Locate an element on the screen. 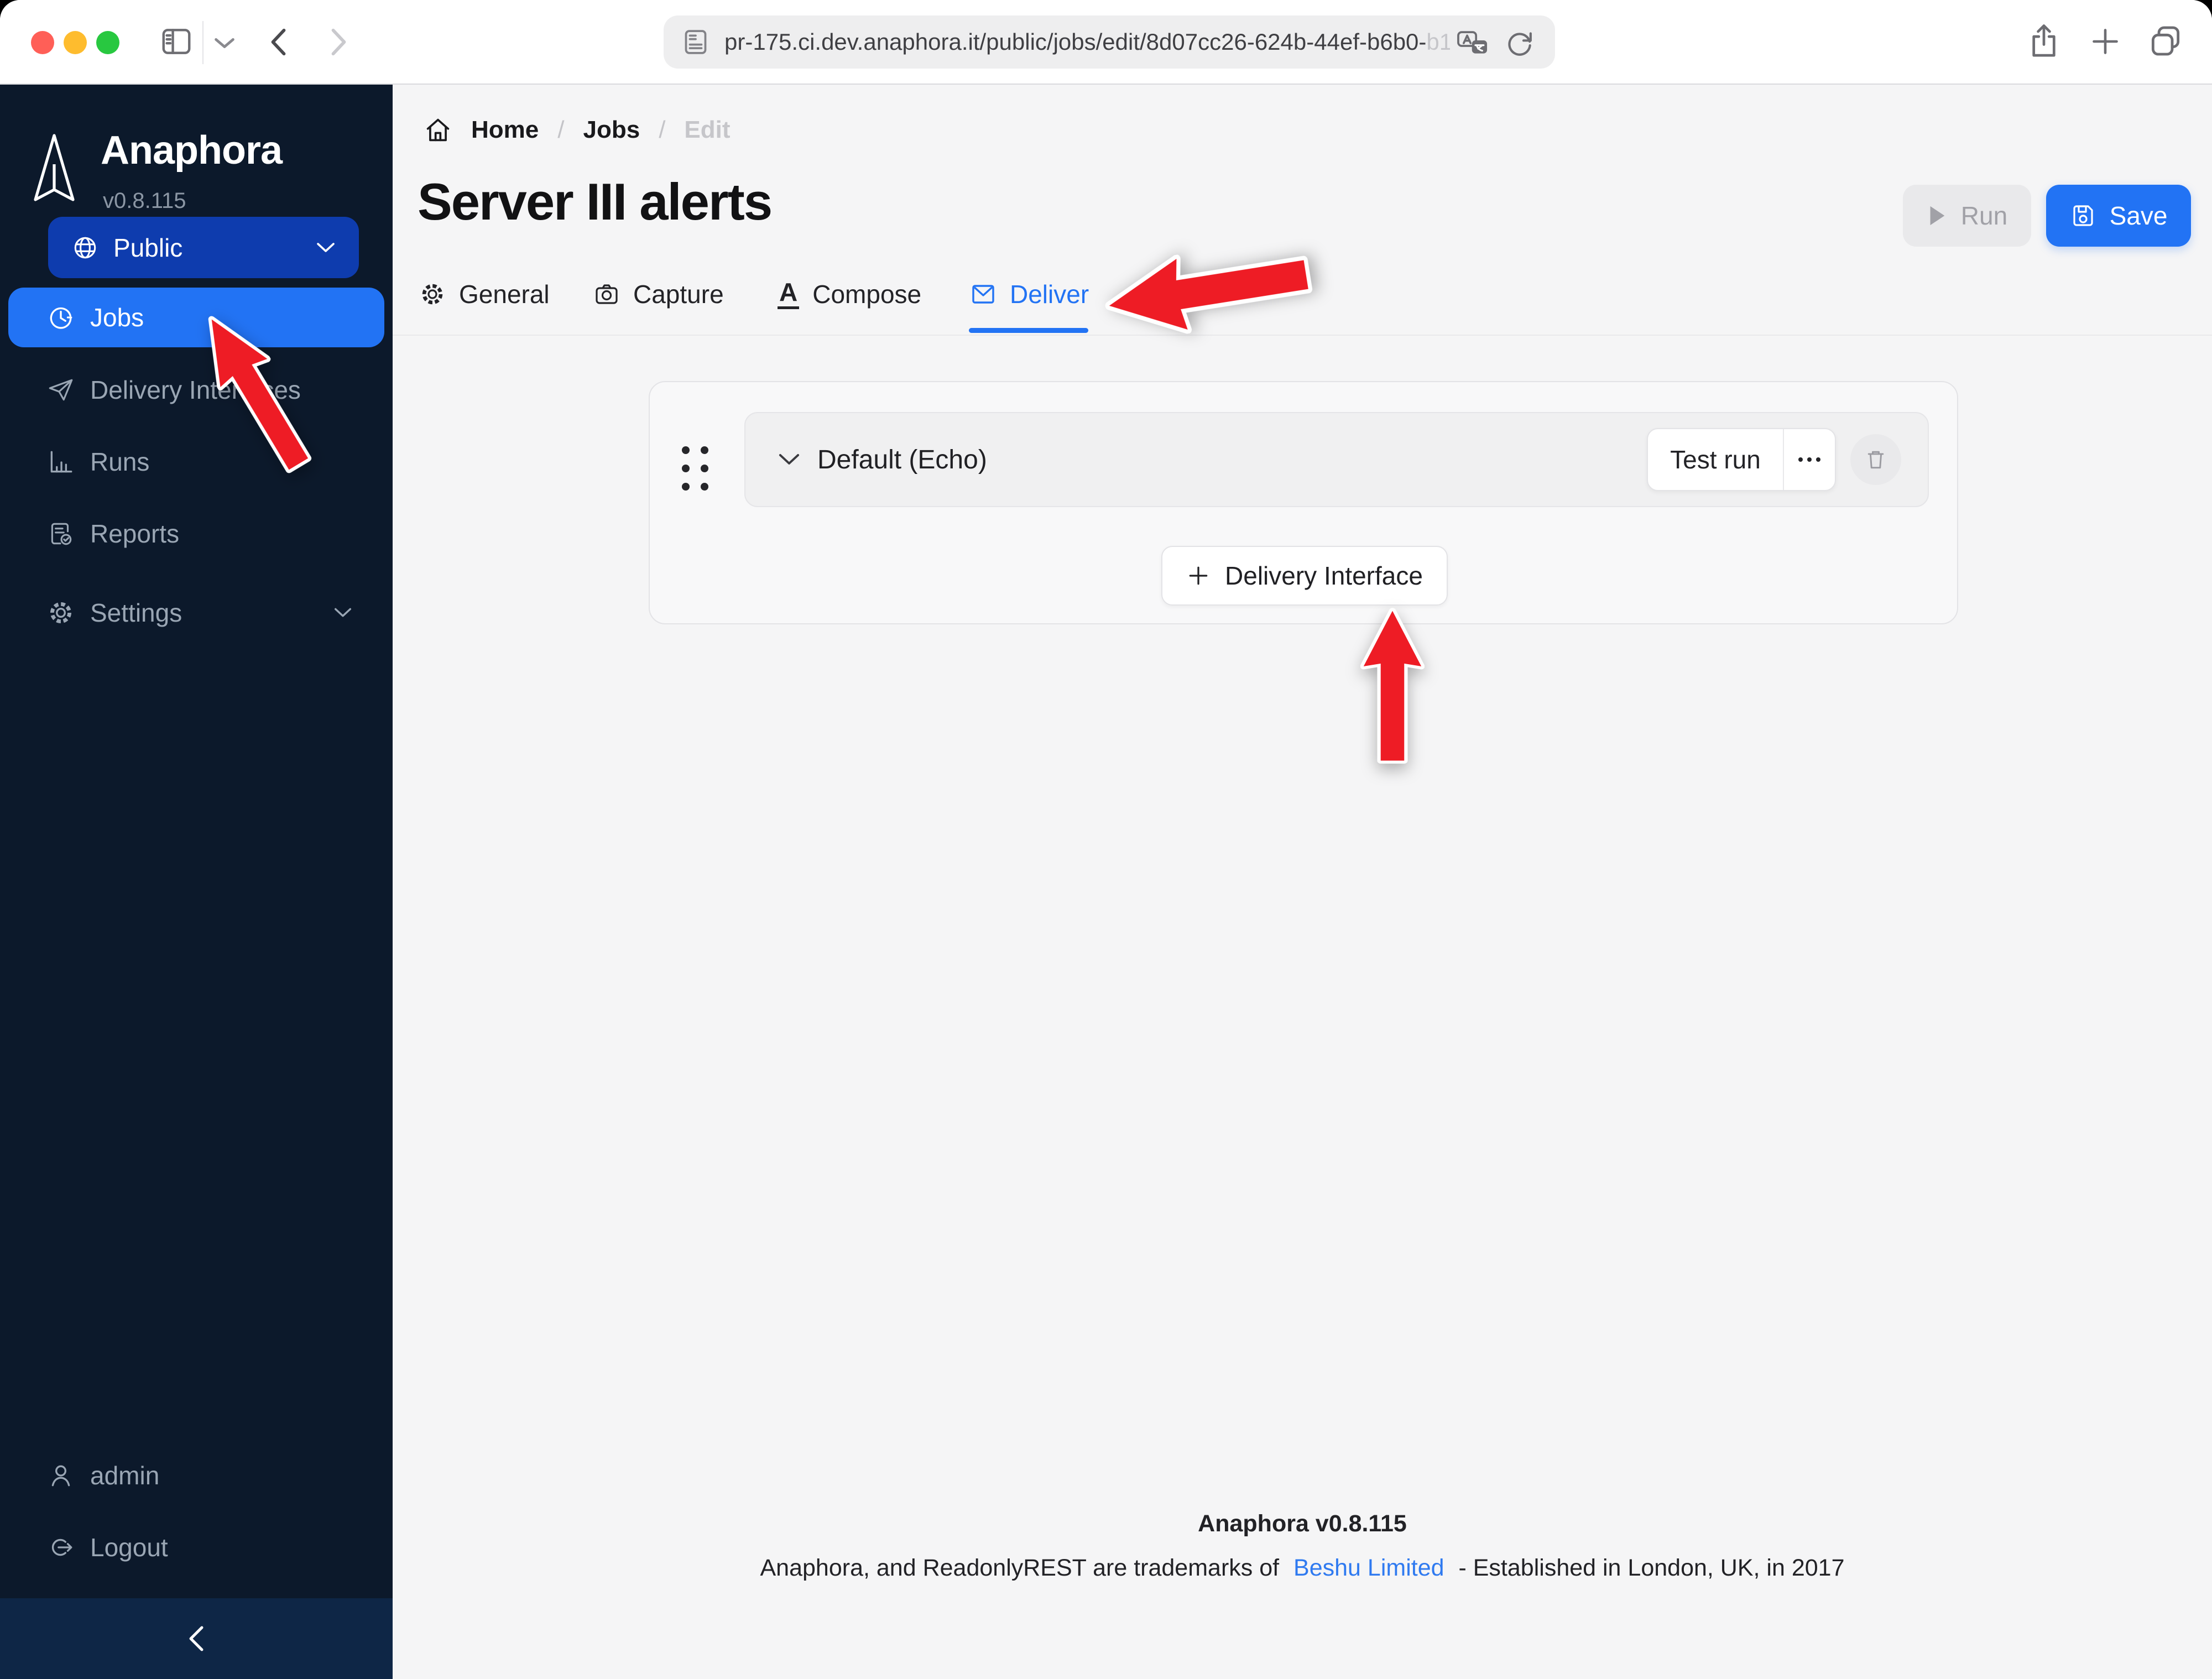 This screenshot has width=2212, height=1679. save-button: Save is located at coordinates (2119, 216).